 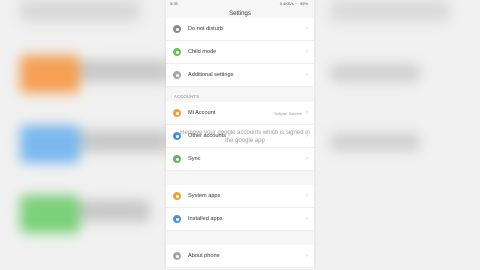 I want to click on row-label: Child mode, so click(x=202, y=52).